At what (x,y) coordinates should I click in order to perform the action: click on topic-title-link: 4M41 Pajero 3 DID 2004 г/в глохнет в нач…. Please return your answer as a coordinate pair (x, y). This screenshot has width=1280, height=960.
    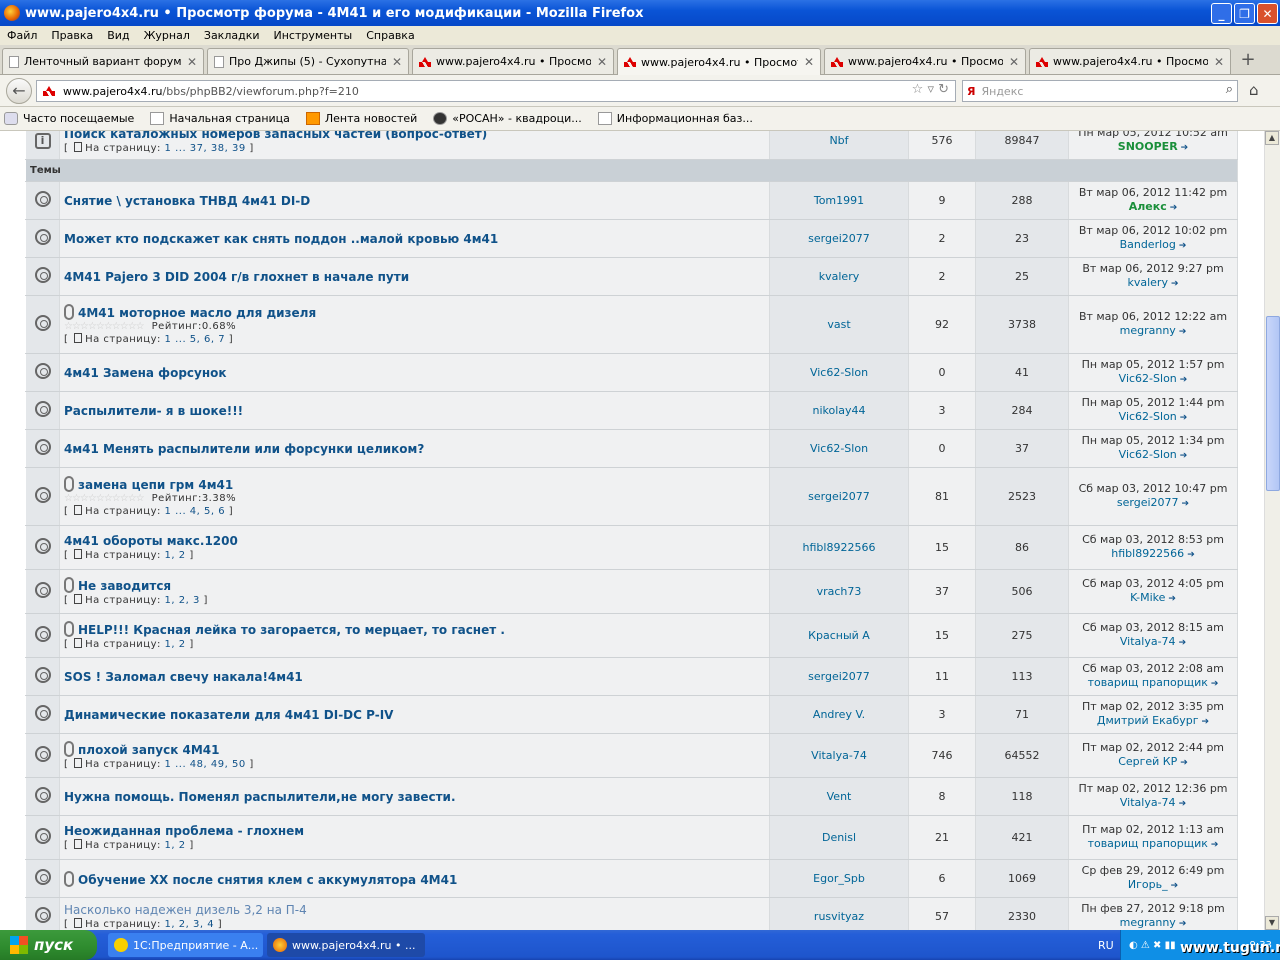
    Looking at the image, I should click on (236, 277).